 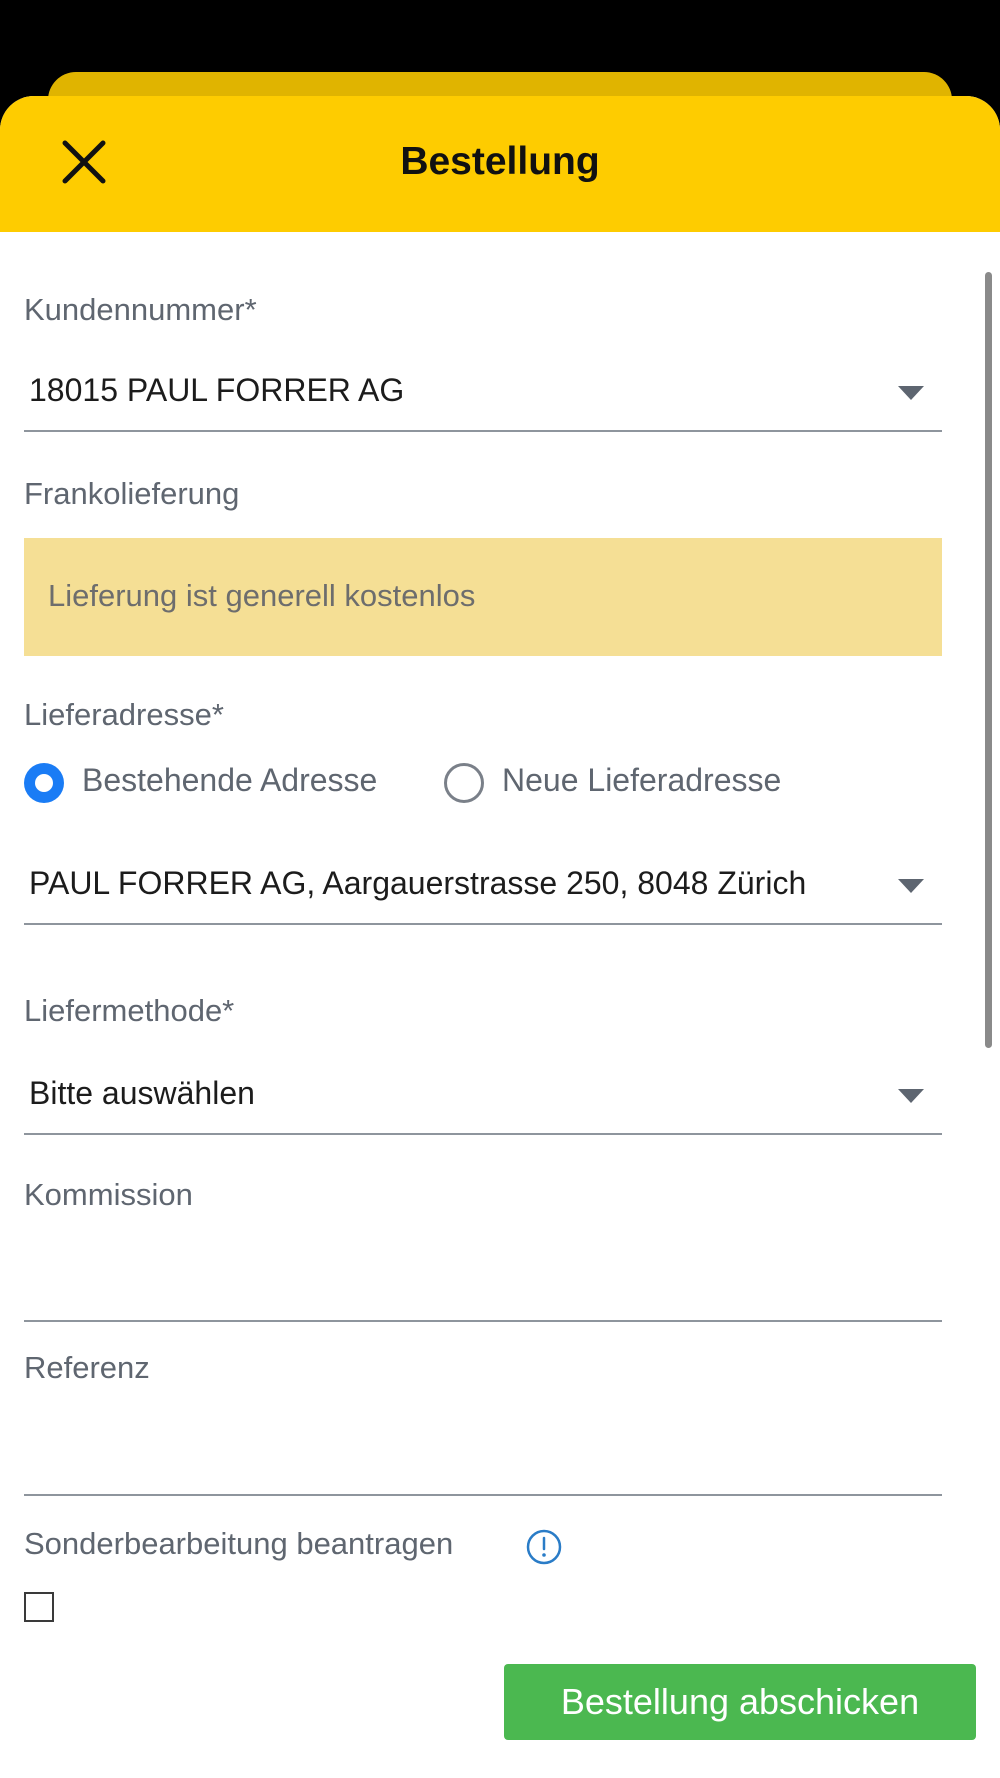 I want to click on page-title: Bestellung, so click(x=500, y=161).